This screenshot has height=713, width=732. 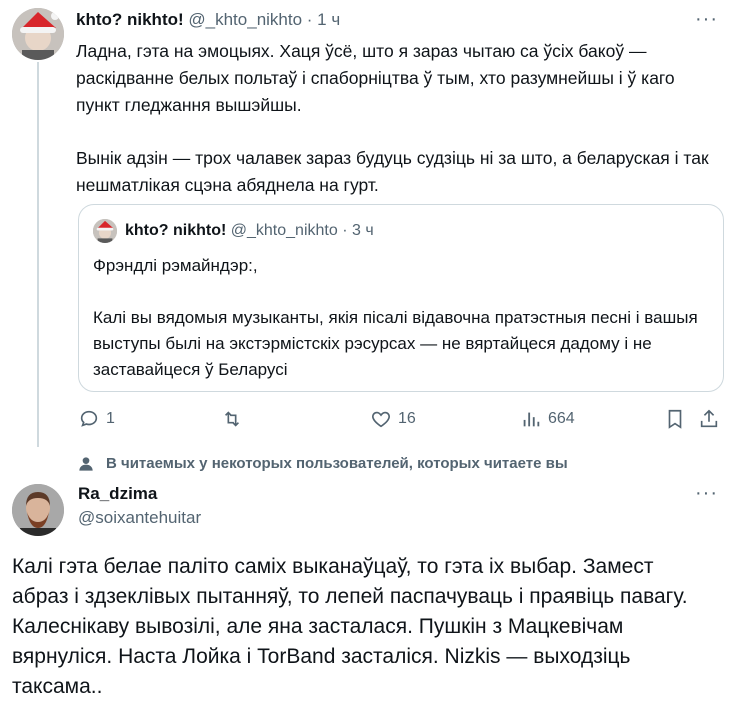 I want to click on reply-more-options-button: ···, so click(x=706, y=493).